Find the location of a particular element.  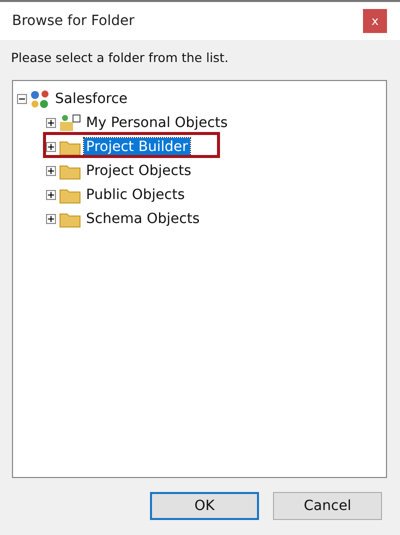

cancel-button: Cancel is located at coordinates (327, 506).